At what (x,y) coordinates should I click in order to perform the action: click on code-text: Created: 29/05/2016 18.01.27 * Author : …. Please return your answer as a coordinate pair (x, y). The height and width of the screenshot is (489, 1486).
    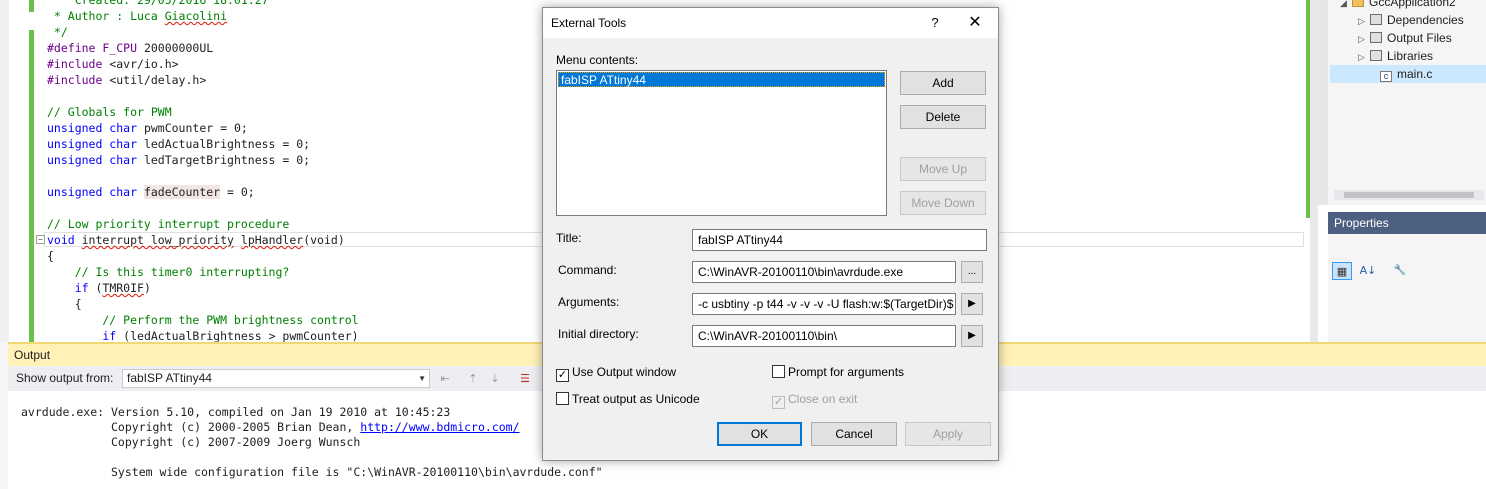
    Looking at the image, I should click on (203, 171).